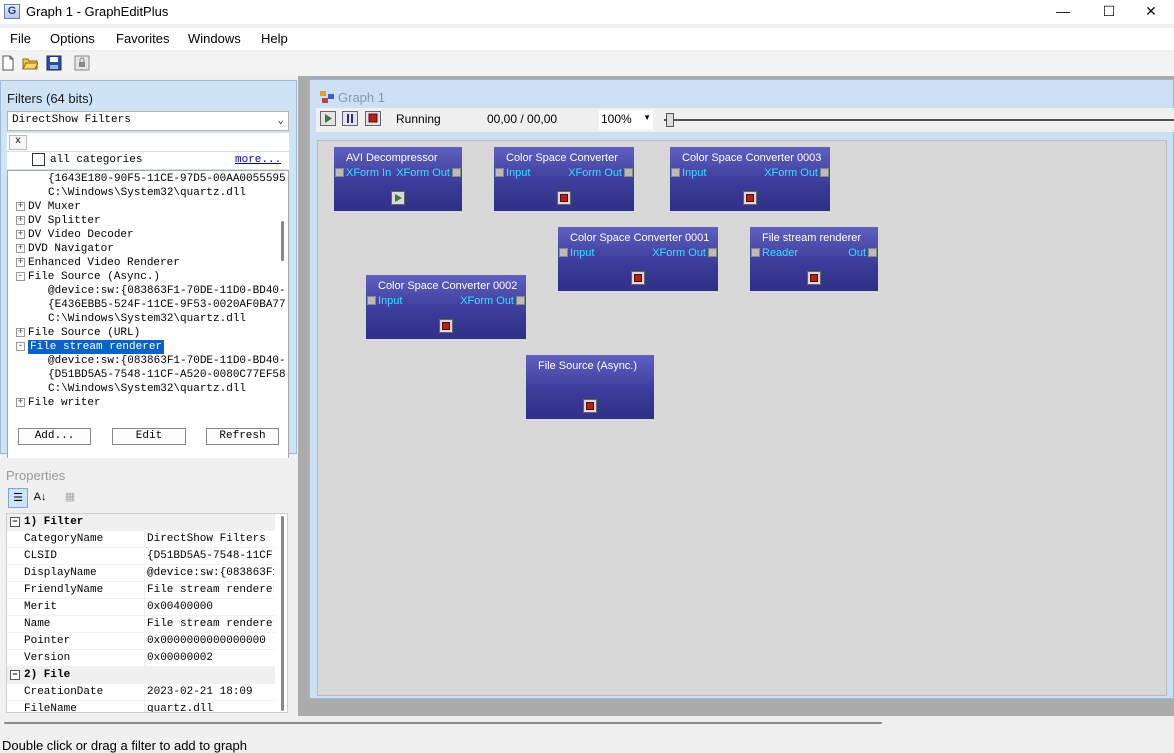 Image resolution: width=1174 pixels, height=753 pixels. I want to click on property-row: FileName quartz.dll, so click(141, 706).